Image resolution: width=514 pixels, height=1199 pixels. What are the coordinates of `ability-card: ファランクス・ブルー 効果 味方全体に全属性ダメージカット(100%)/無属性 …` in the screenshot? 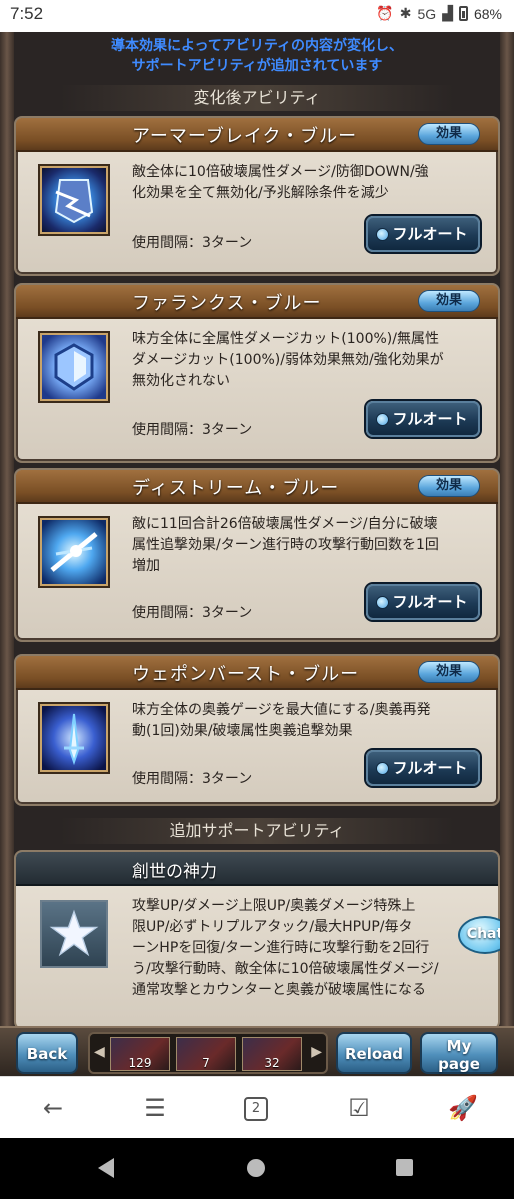 It's located at (257, 373).